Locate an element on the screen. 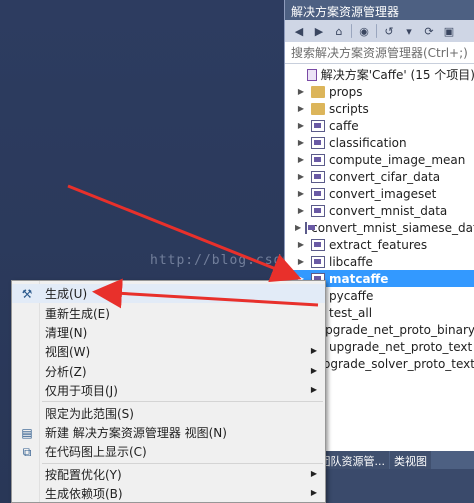 This screenshot has height=503, width=474. search-placeholder: 搜索解决方案资源管理器(Ctrl+;) is located at coordinates (379, 53).